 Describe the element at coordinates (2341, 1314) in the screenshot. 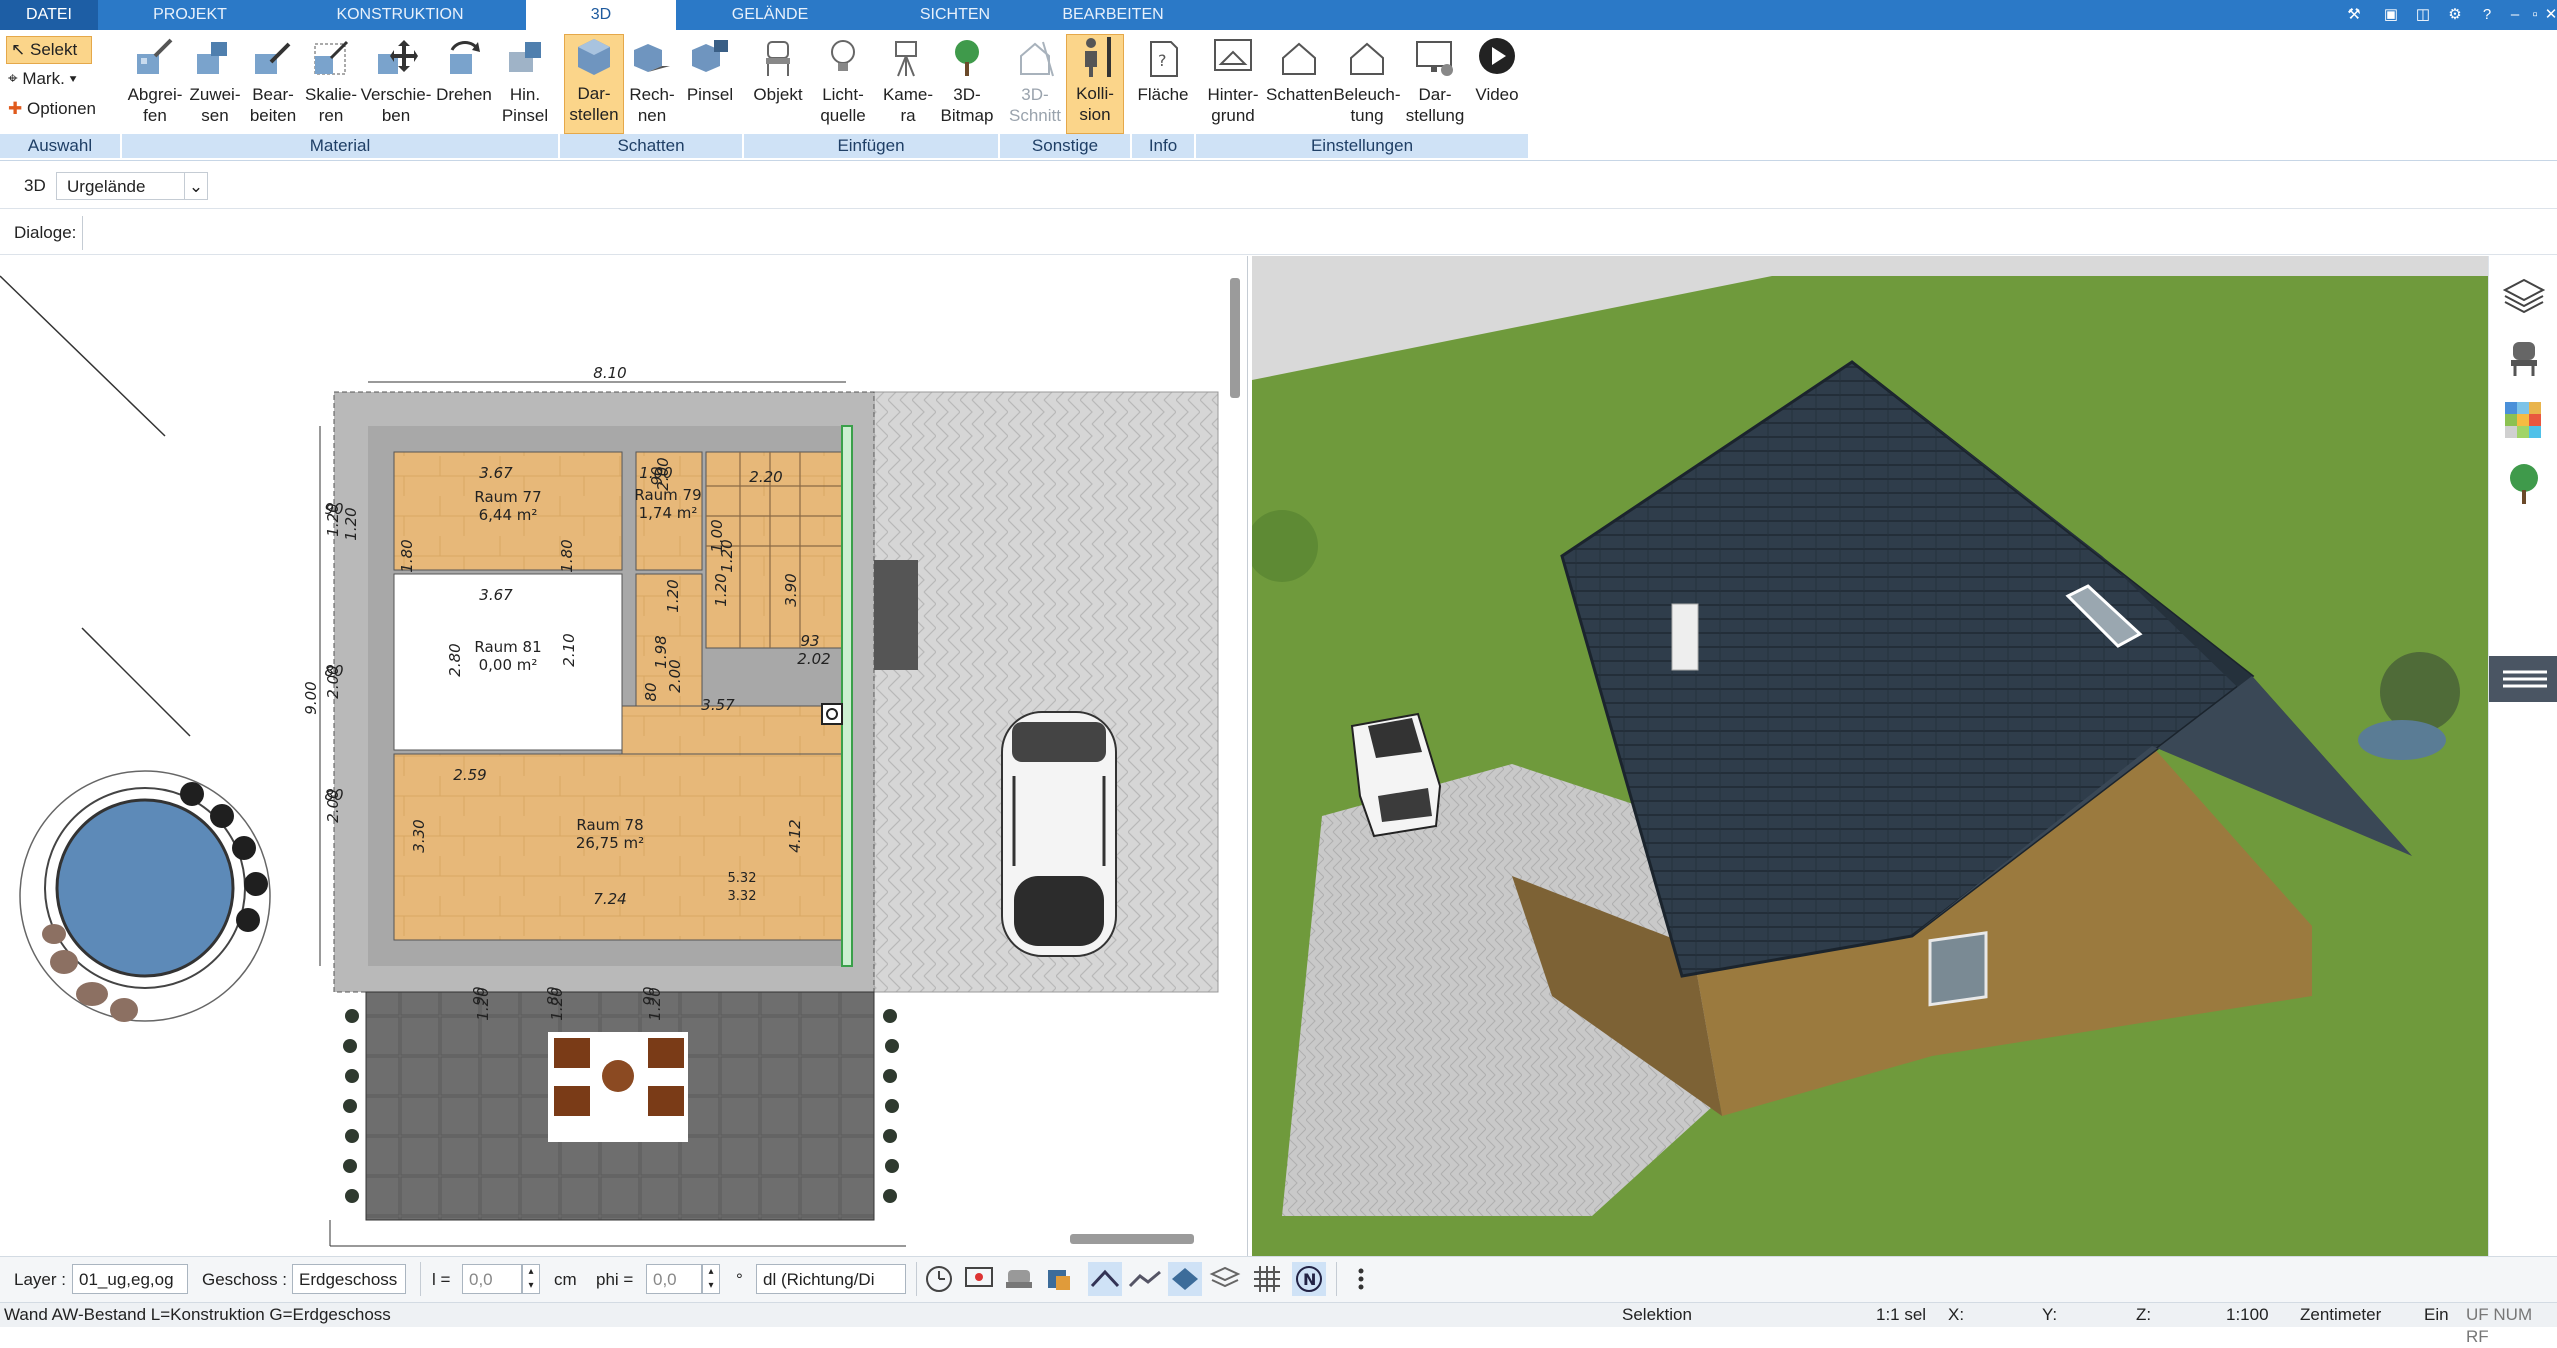

I see `status-unit: Zentimeter` at that location.